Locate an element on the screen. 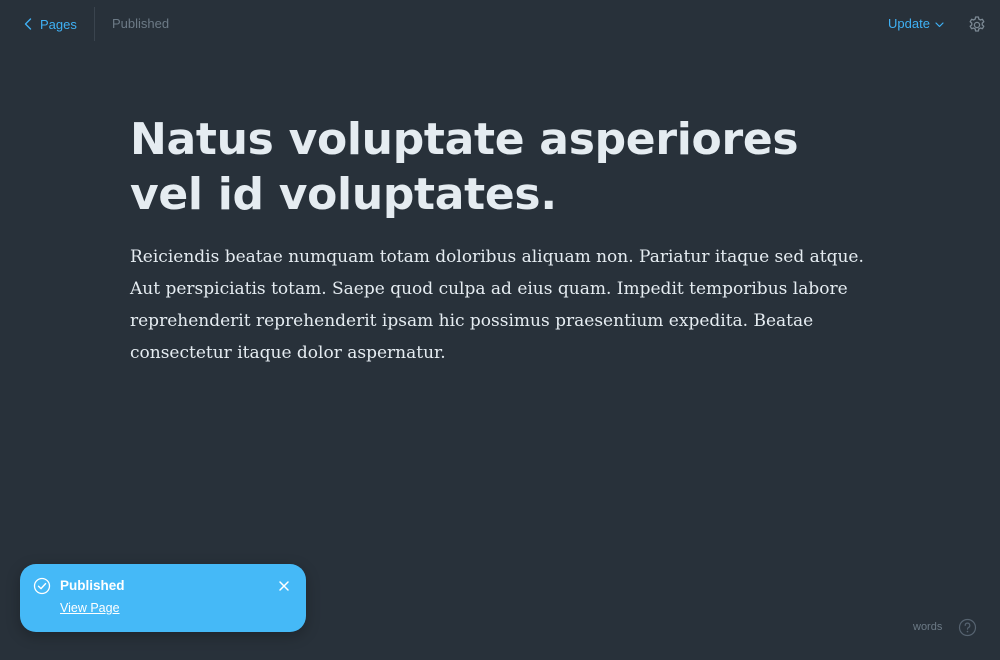 The image size is (1000, 660). back-link-label: Pages is located at coordinates (58, 24).